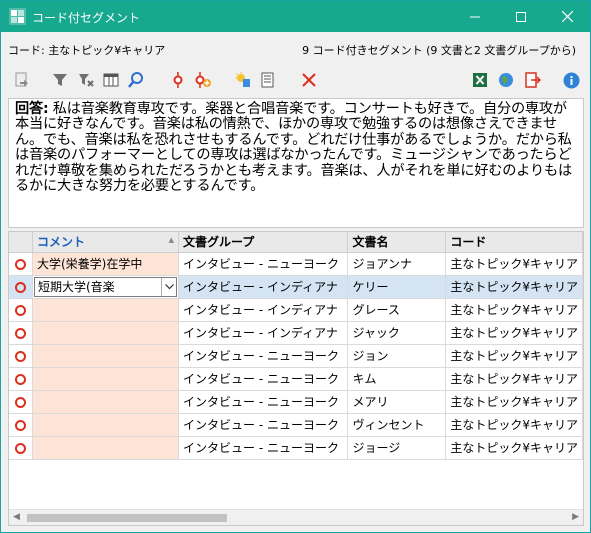 The height and width of the screenshot is (533, 591). I want to click on scroll-left-icon: ◀, so click(16, 517).